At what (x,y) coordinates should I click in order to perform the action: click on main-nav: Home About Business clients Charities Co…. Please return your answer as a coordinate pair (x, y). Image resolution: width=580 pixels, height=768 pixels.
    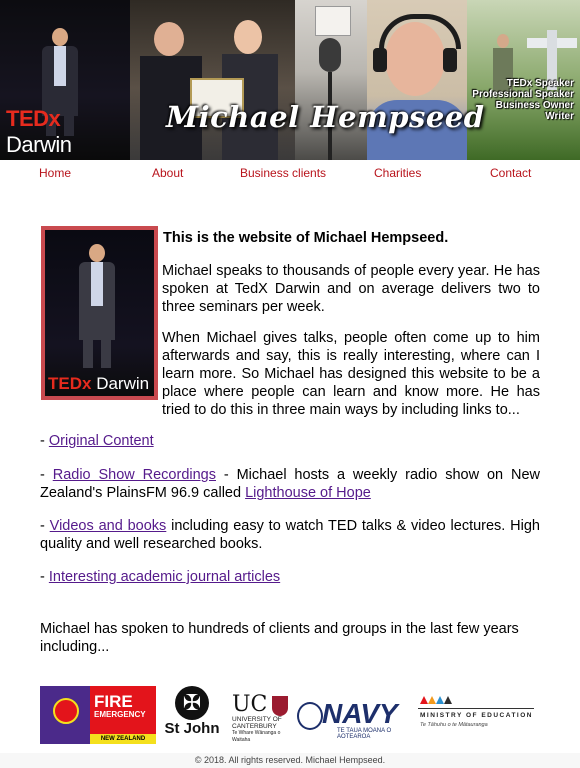
    Looking at the image, I should click on (290, 173).